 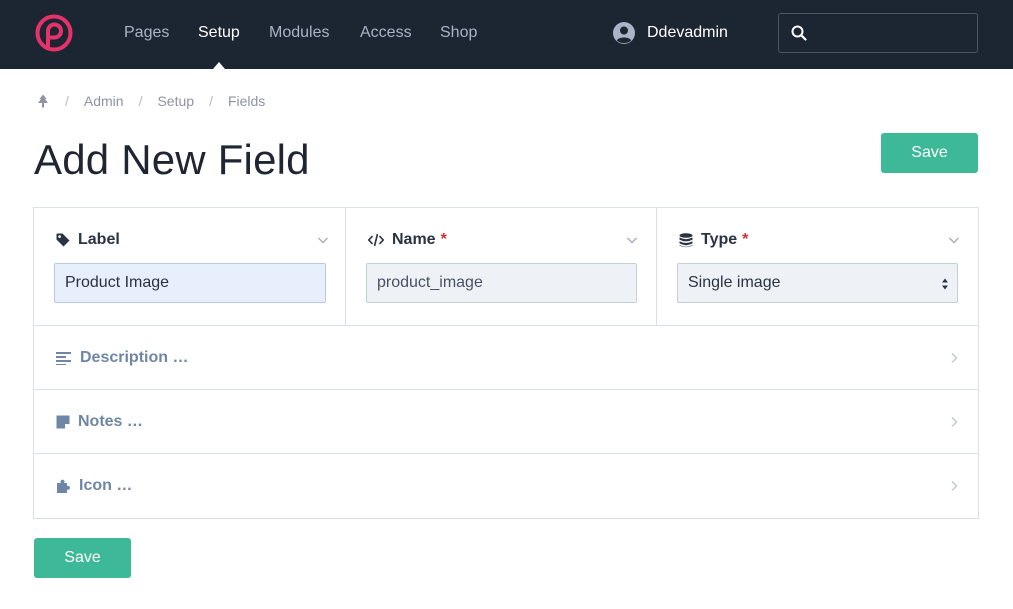 I want to click on label-field-heading: Label, so click(x=88, y=240).